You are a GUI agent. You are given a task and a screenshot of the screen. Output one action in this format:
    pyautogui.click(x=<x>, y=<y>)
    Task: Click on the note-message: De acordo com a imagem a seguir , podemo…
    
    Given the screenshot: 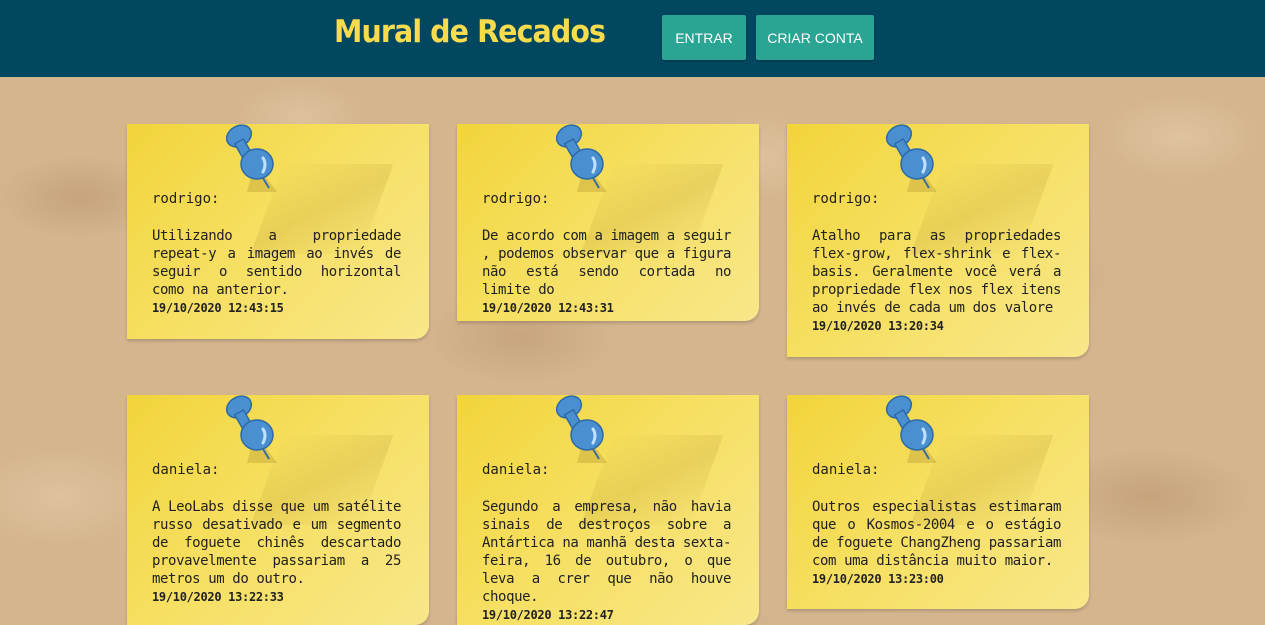 What is the action you would take?
    pyautogui.click(x=606, y=272)
    